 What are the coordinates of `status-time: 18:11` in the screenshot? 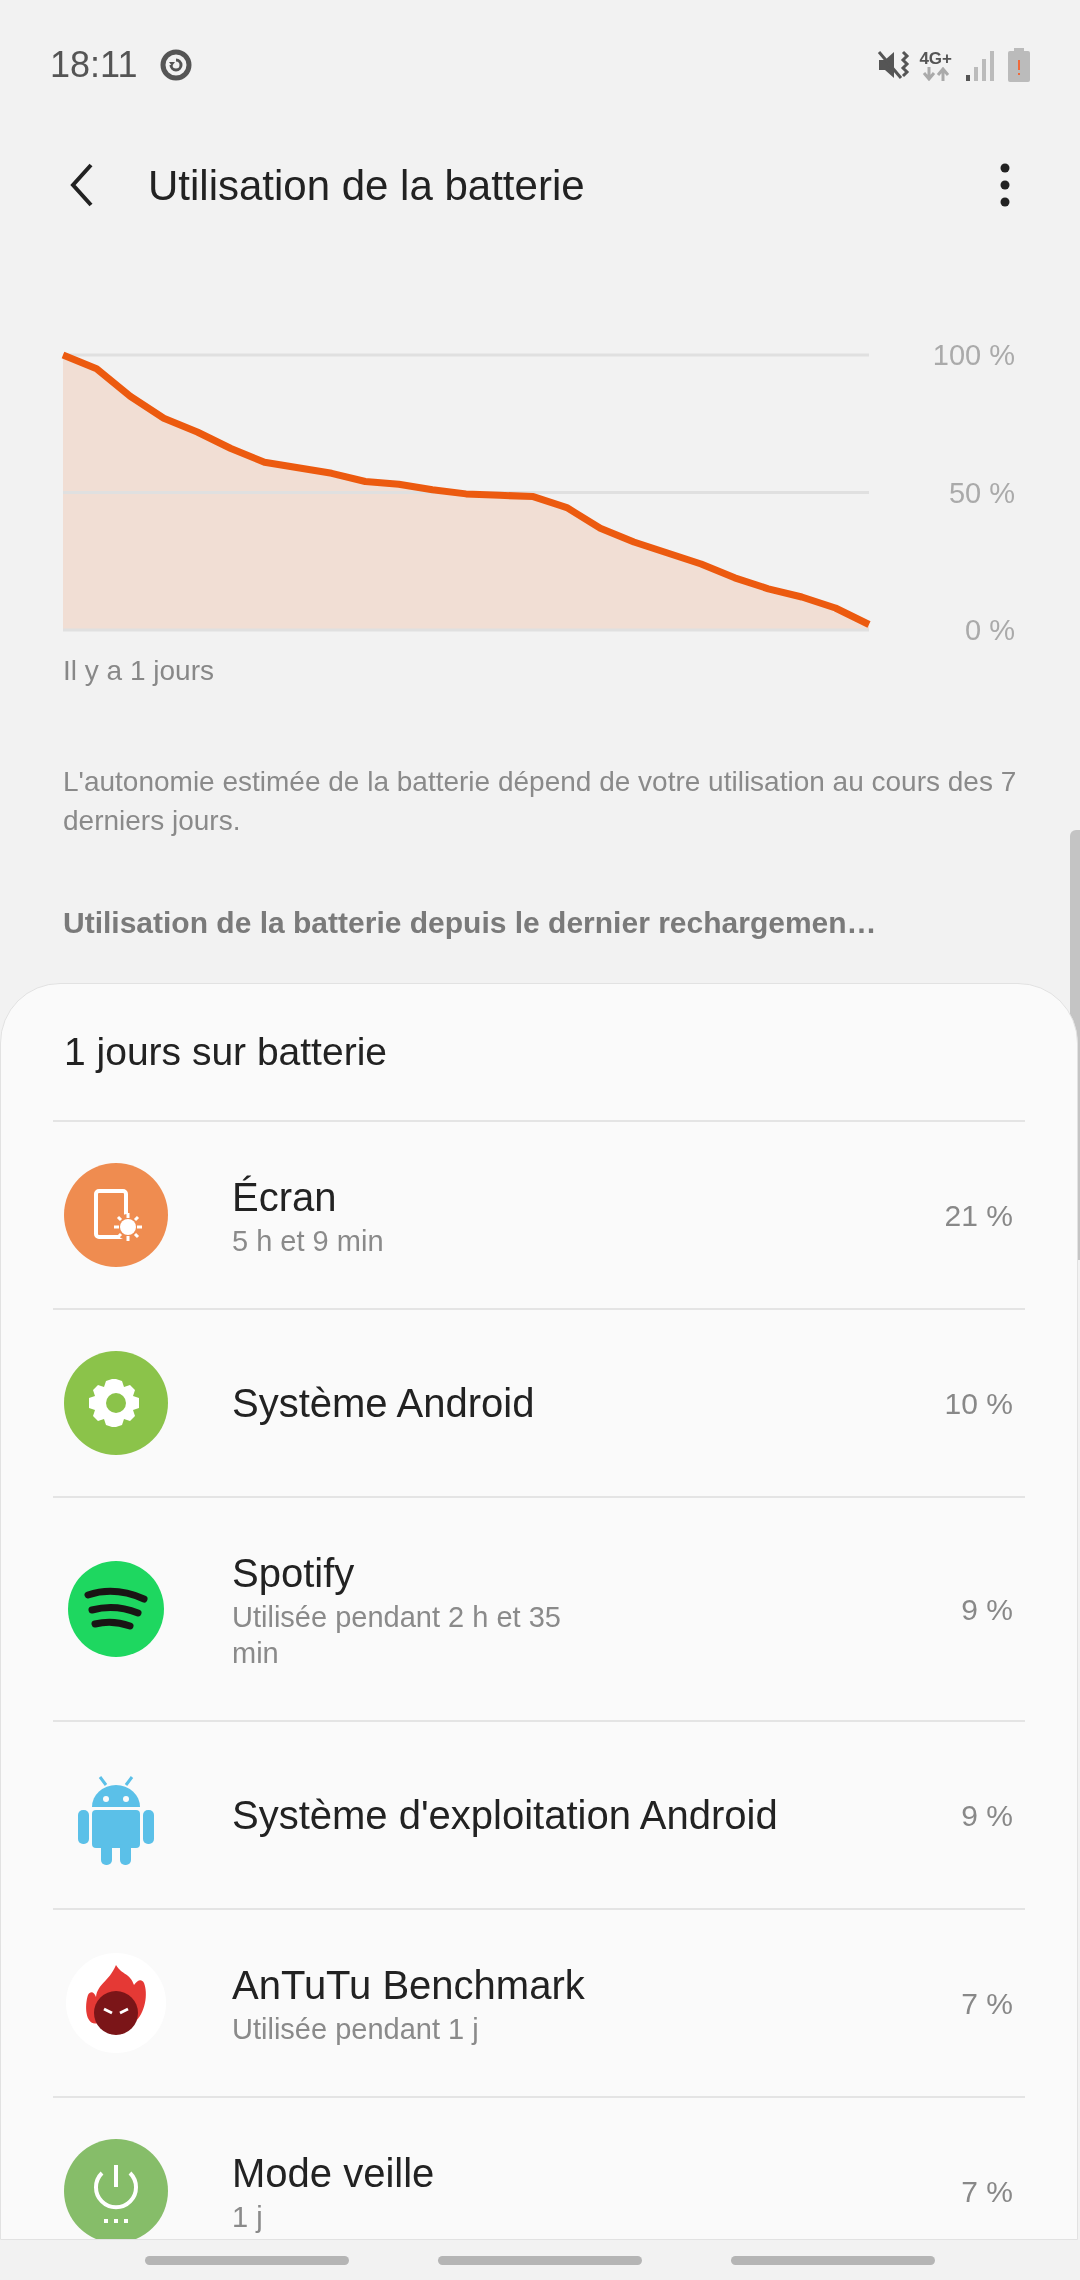 It's located at (94, 65).